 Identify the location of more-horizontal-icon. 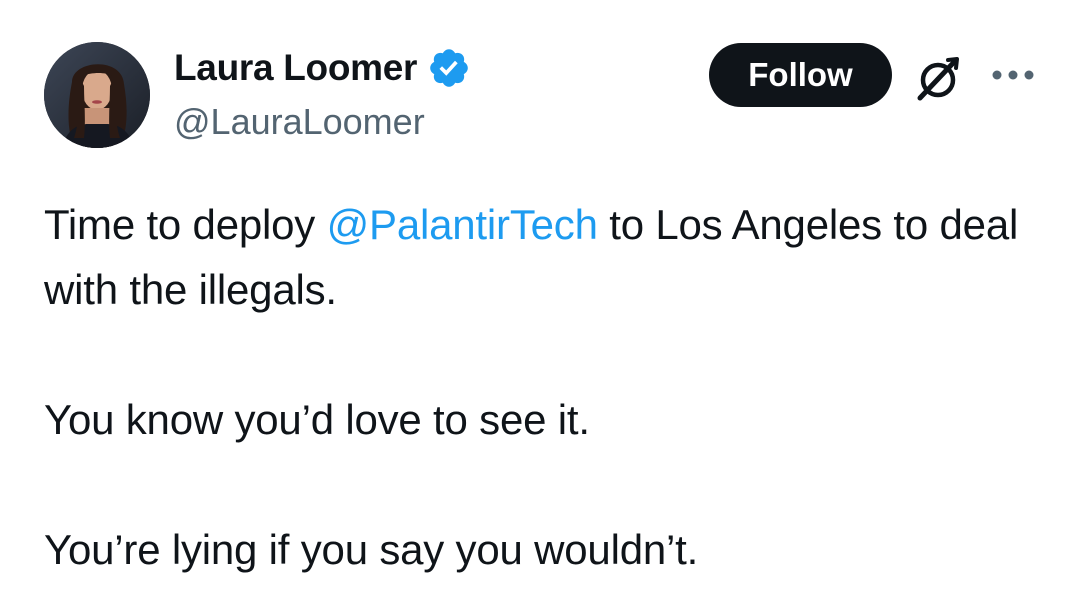
(1013, 75).